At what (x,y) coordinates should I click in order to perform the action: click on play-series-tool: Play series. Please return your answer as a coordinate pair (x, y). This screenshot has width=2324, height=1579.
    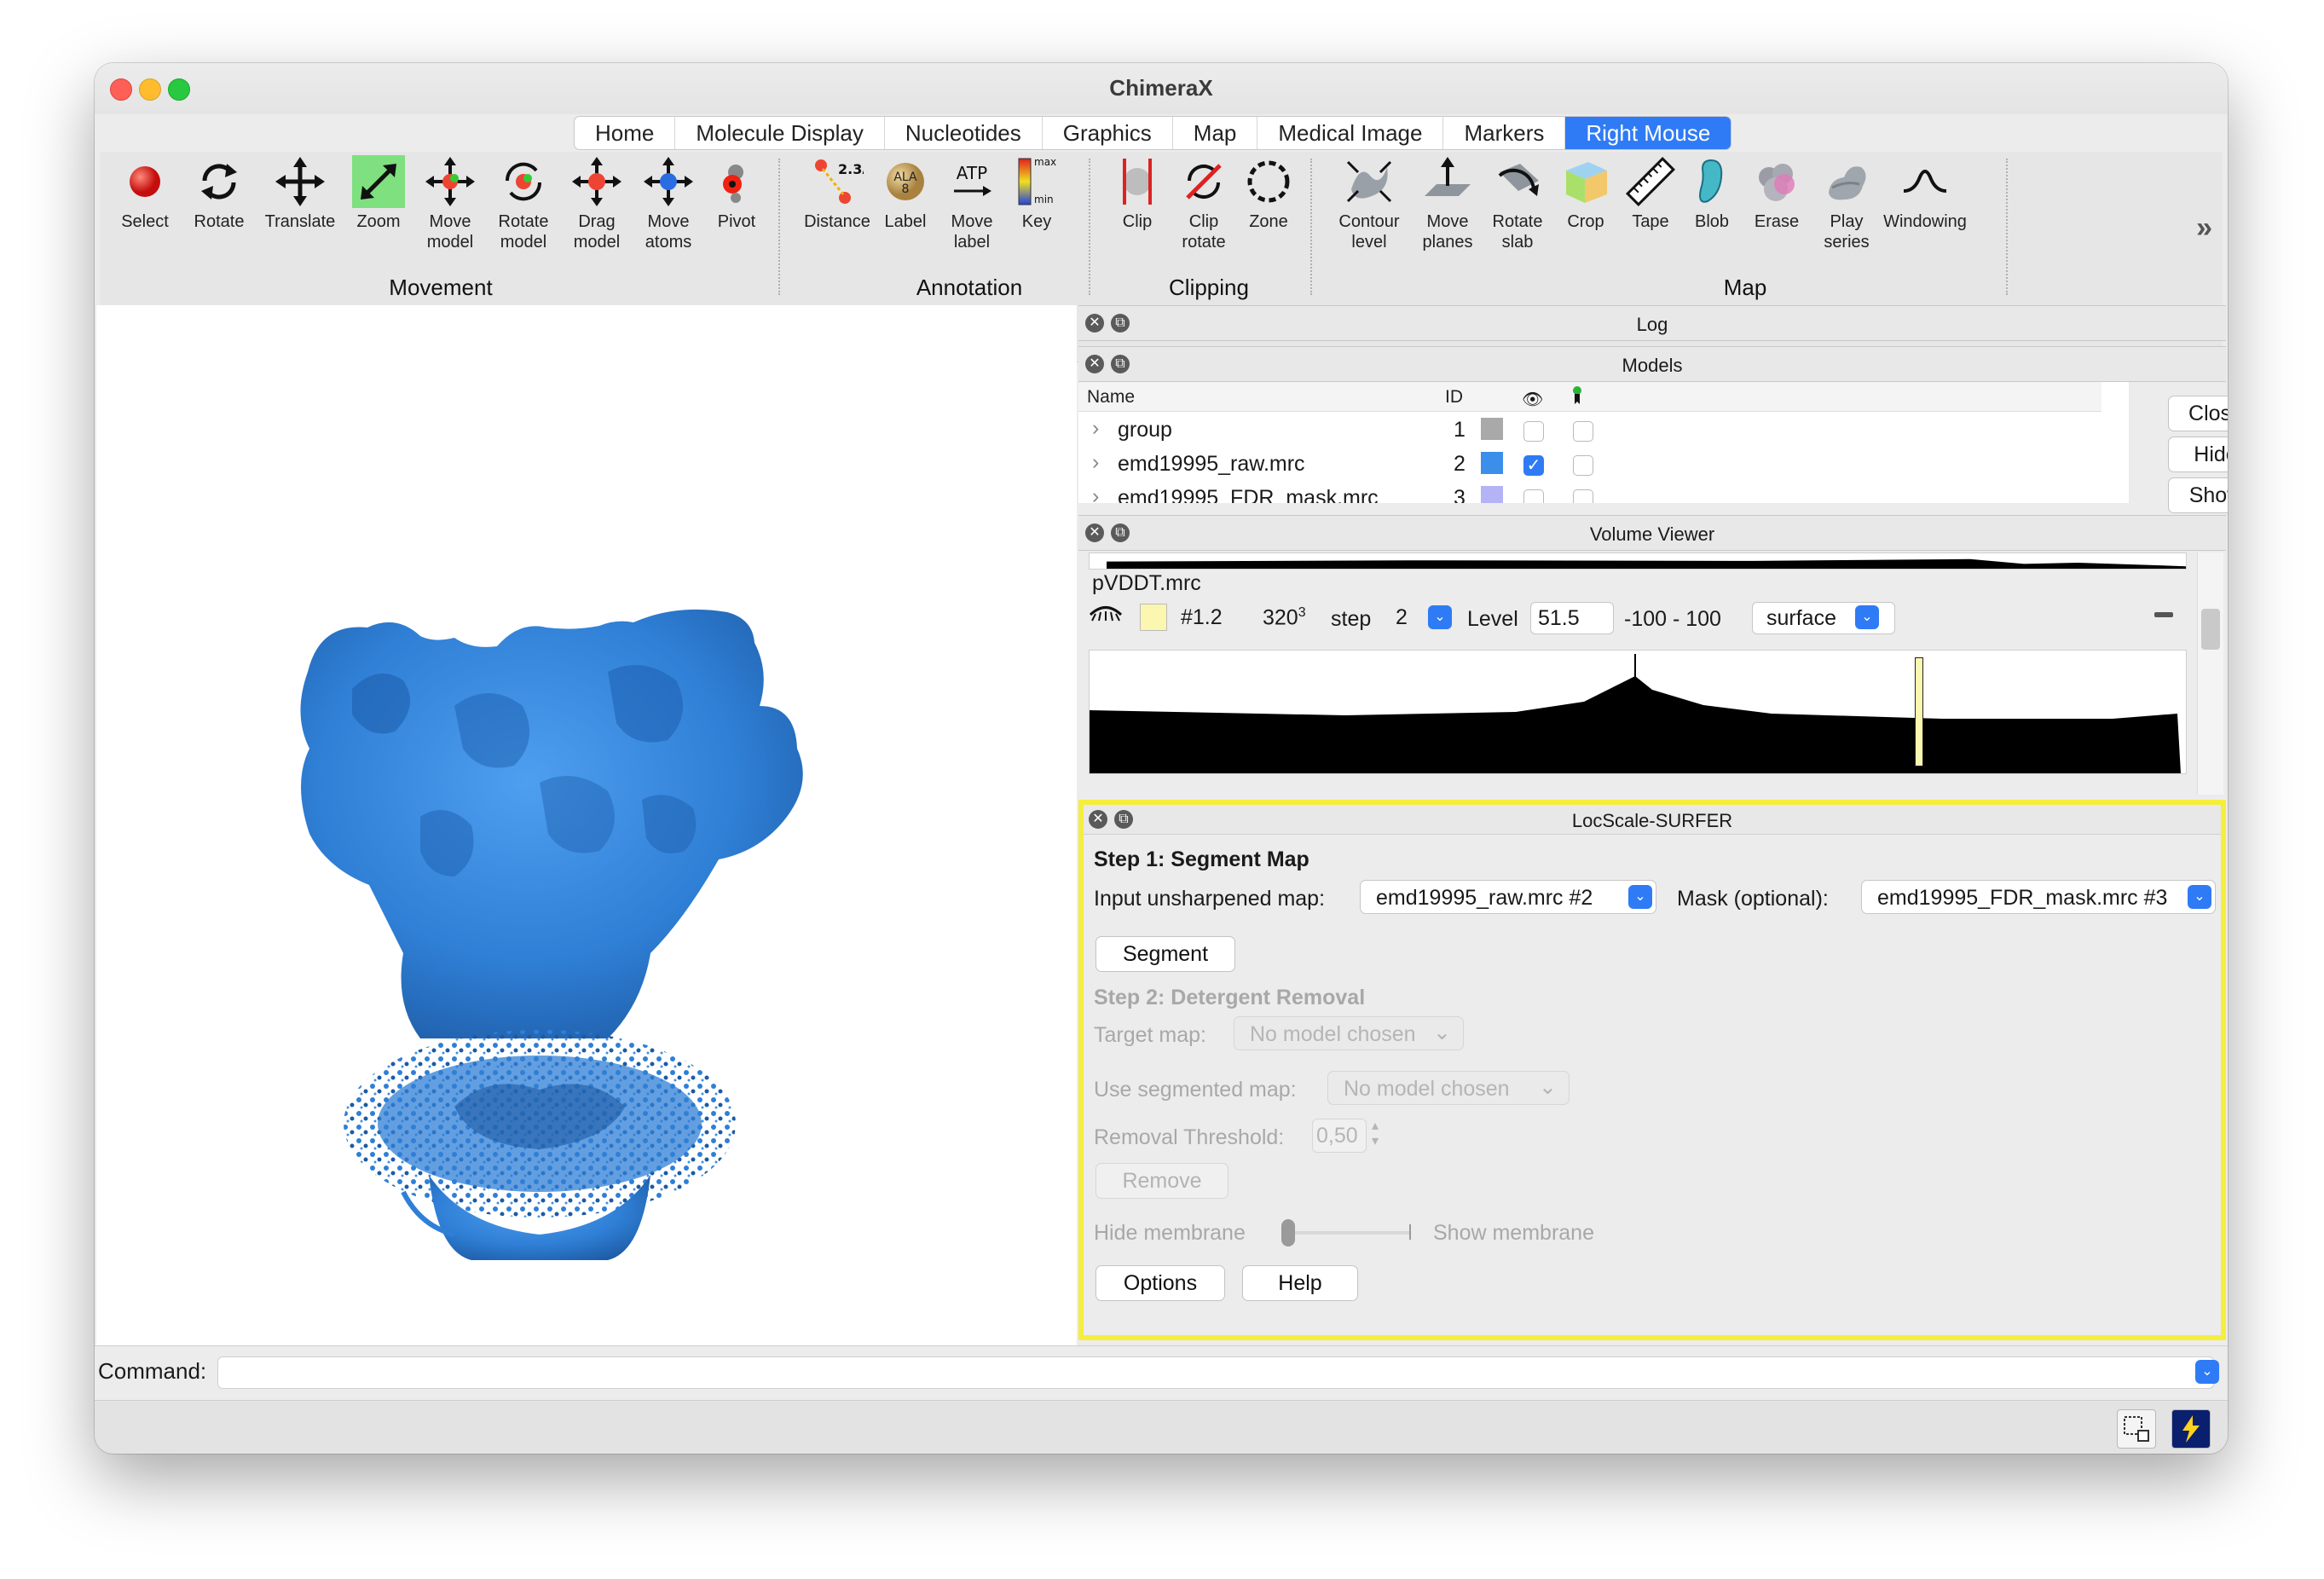
    Looking at the image, I should click on (1847, 203).